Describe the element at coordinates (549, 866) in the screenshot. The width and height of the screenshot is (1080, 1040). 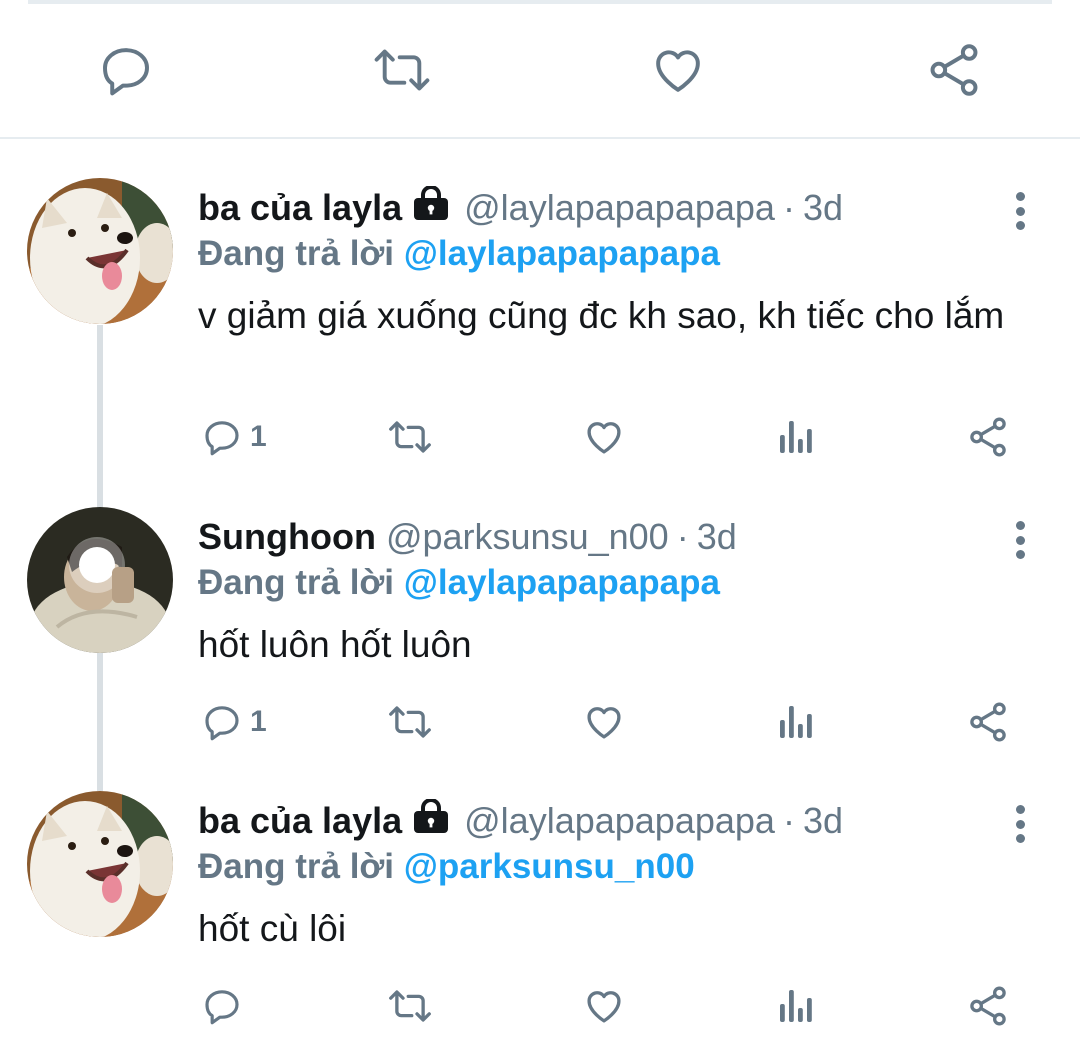
I see `mention-link: @parksunsu_n00` at that location.